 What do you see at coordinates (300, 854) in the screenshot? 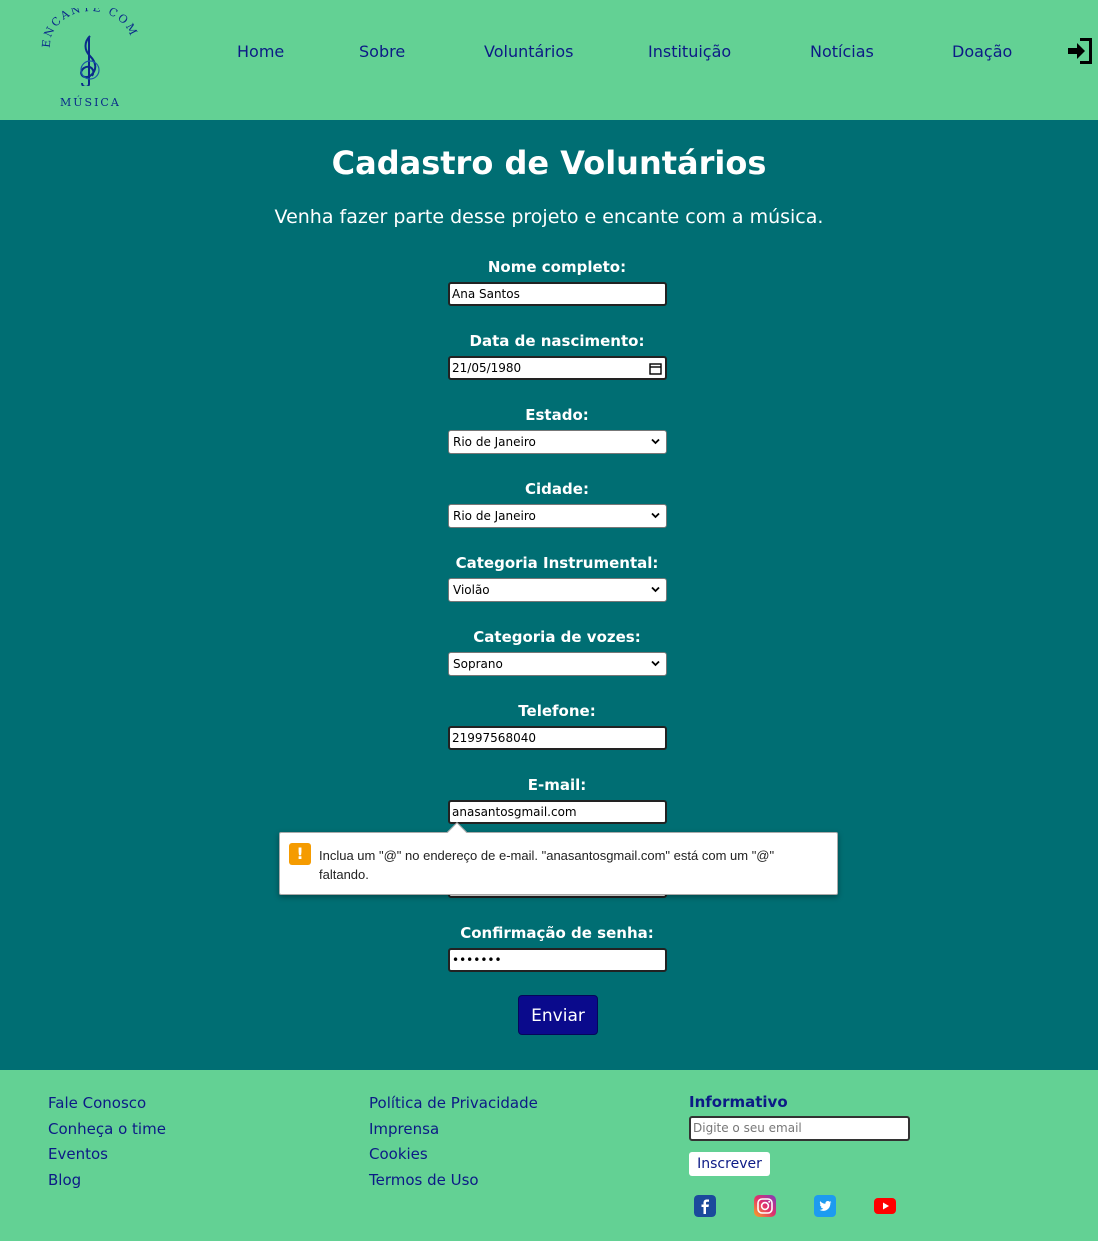
I see `warning-icon: !` at bounding box center [300, 854].